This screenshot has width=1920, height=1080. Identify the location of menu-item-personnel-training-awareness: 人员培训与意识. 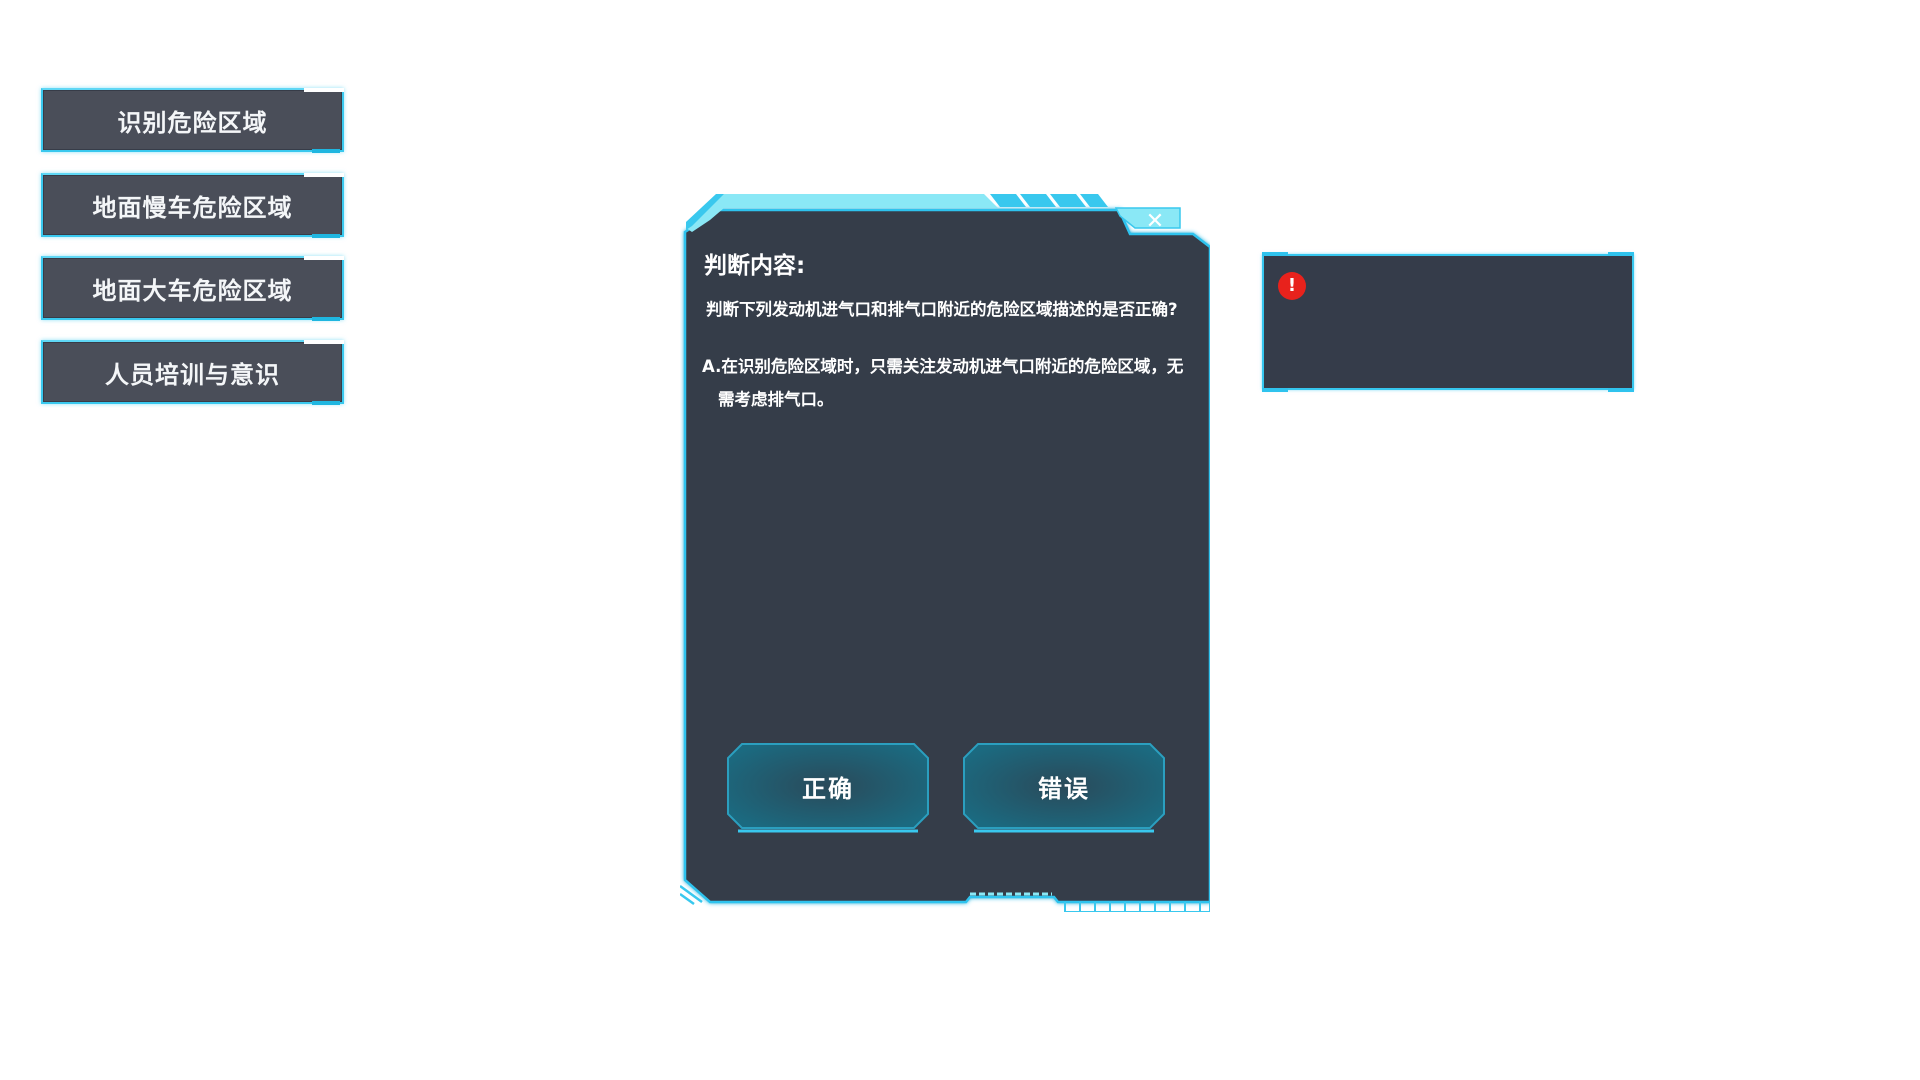
(192, 372).